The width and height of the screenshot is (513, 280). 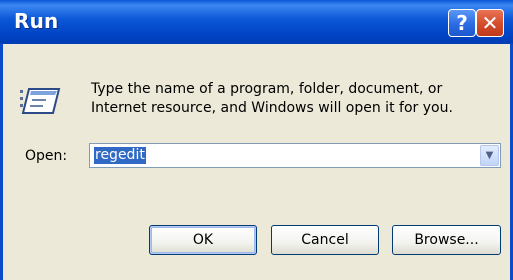 I want to click on dropdown-button: ▼, so click(x=489, y=155).